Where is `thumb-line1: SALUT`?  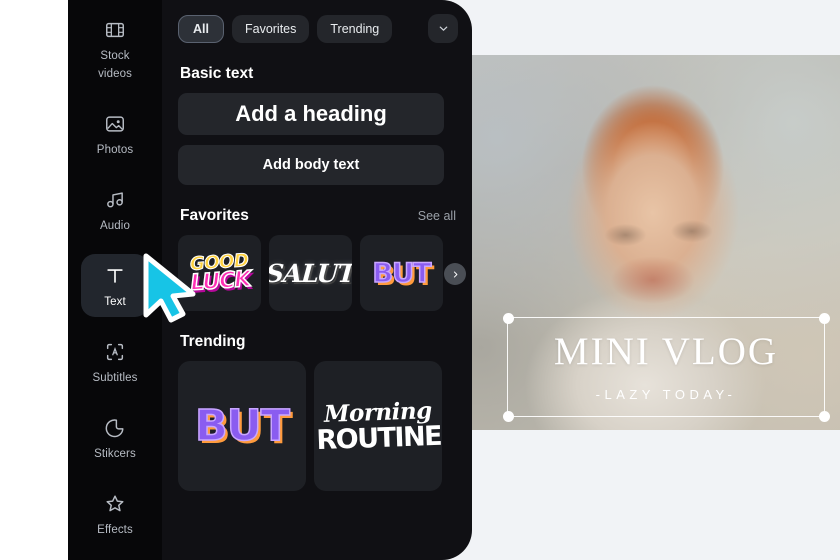 thumb-line1: SALUT is located at coordinates (310, 273).